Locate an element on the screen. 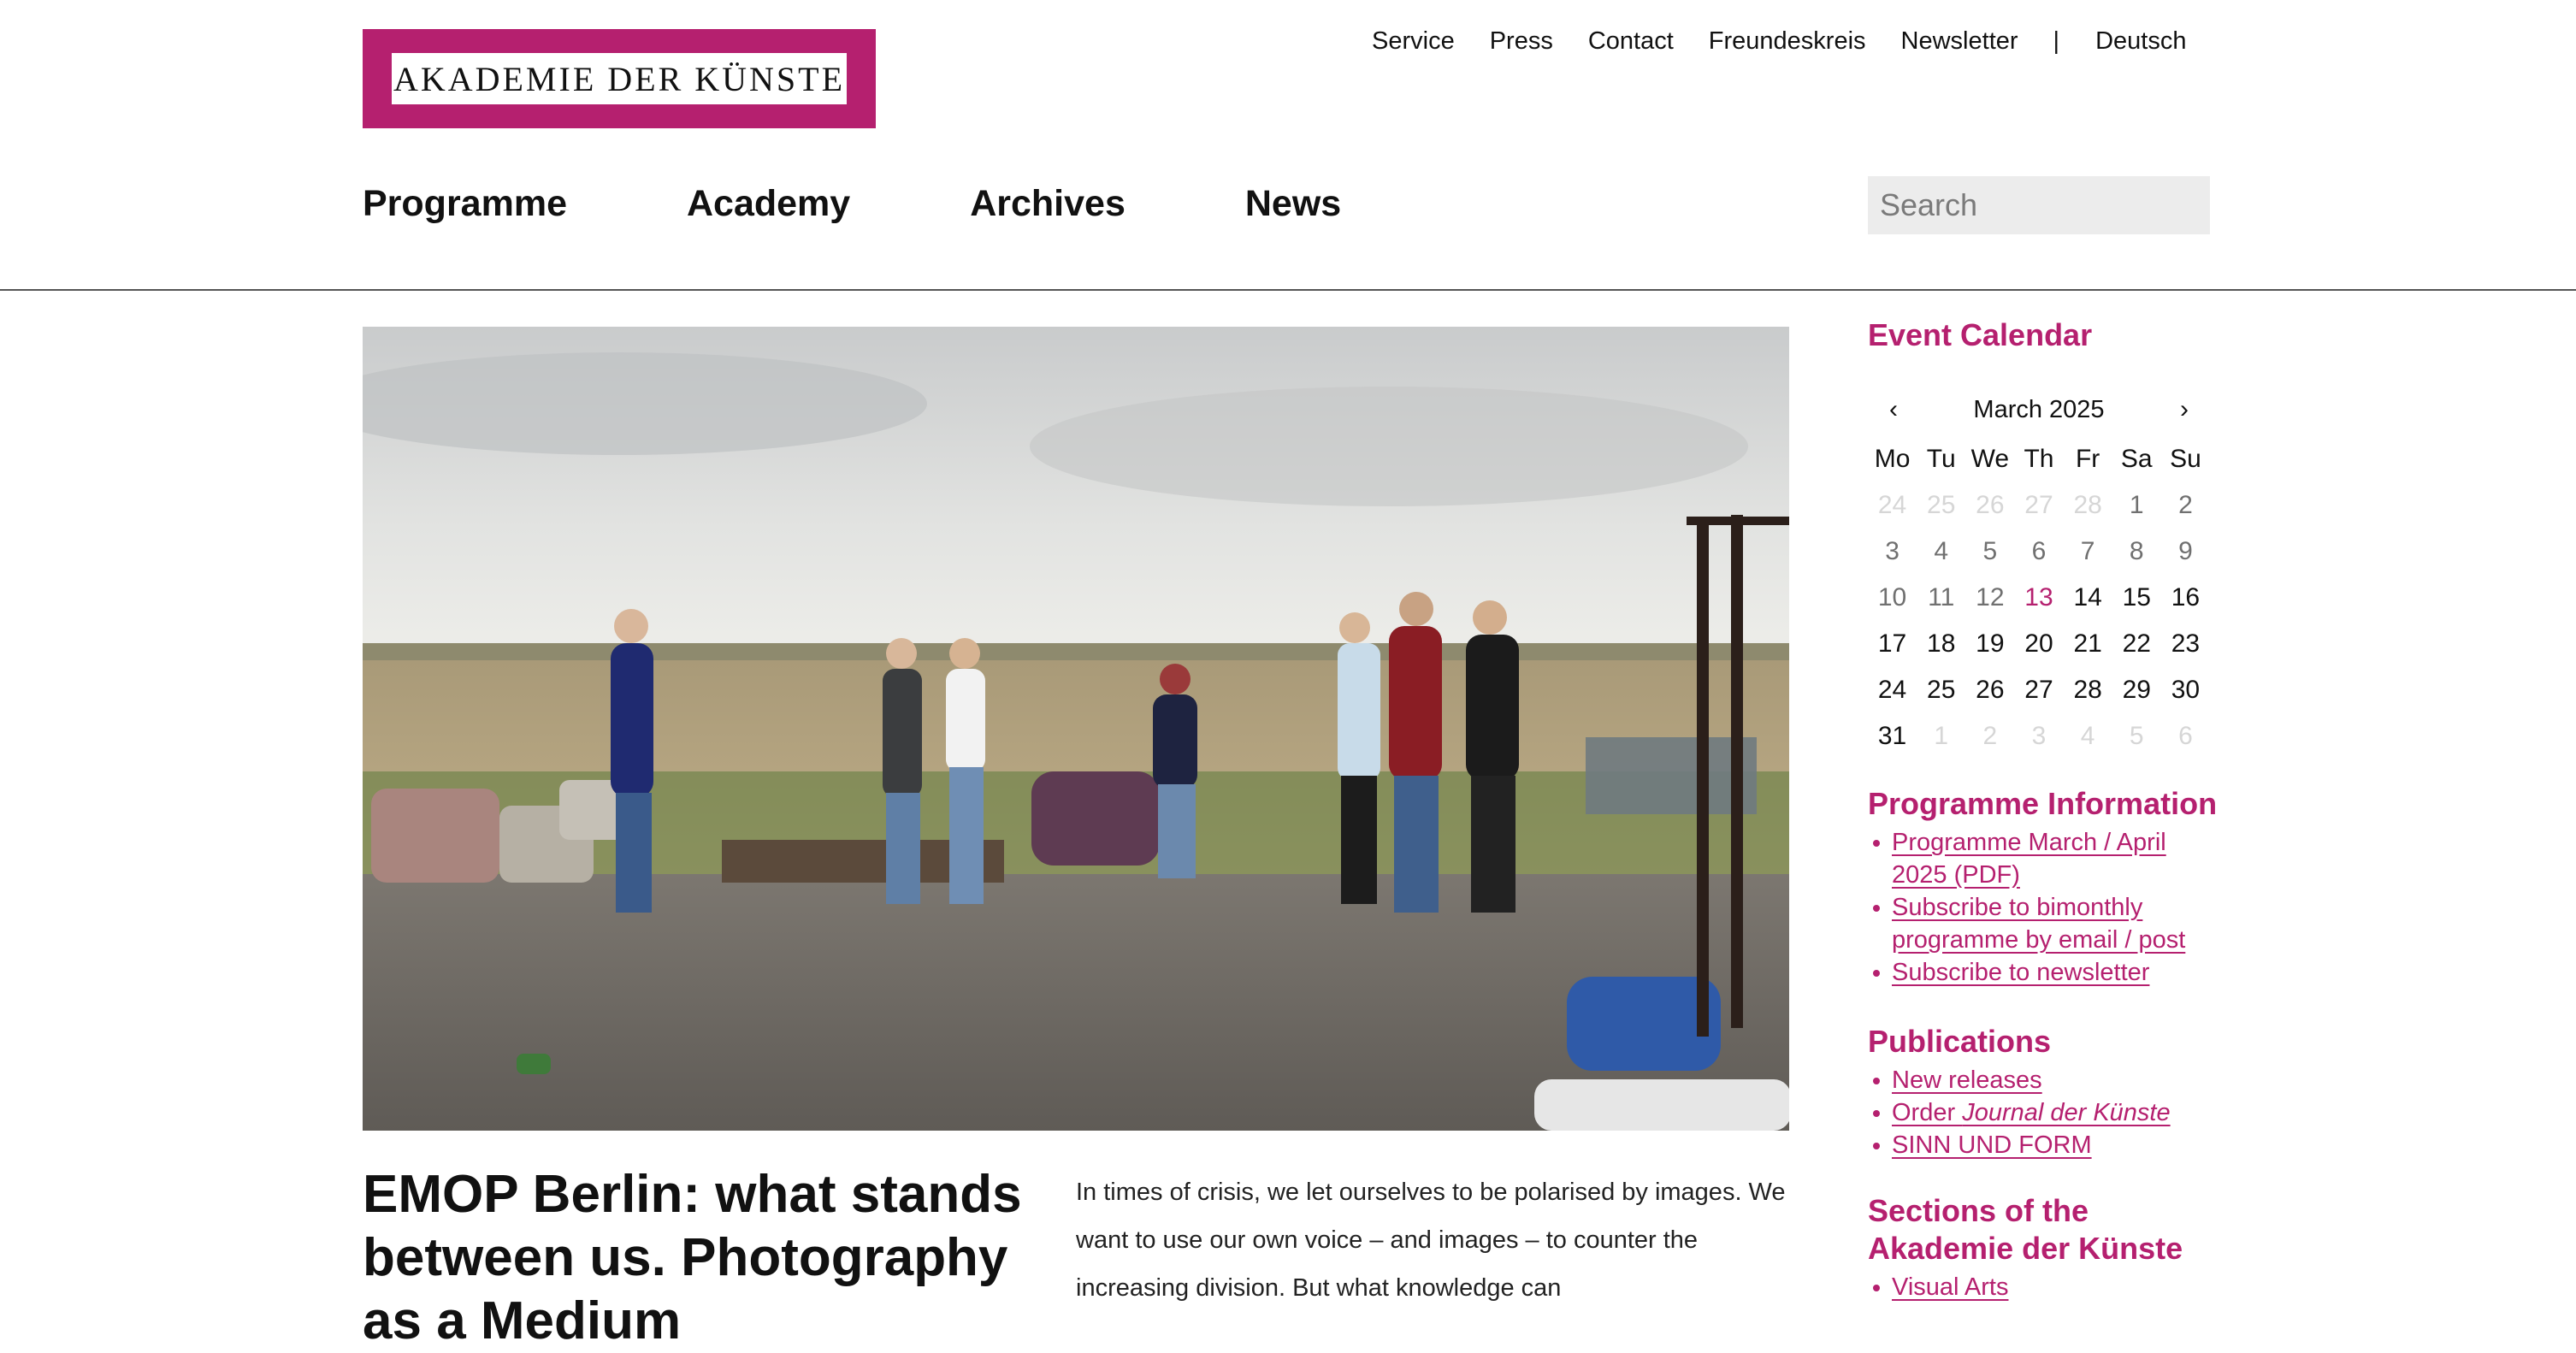  calendar-day: 31 is located at coordinates (1892, 736).